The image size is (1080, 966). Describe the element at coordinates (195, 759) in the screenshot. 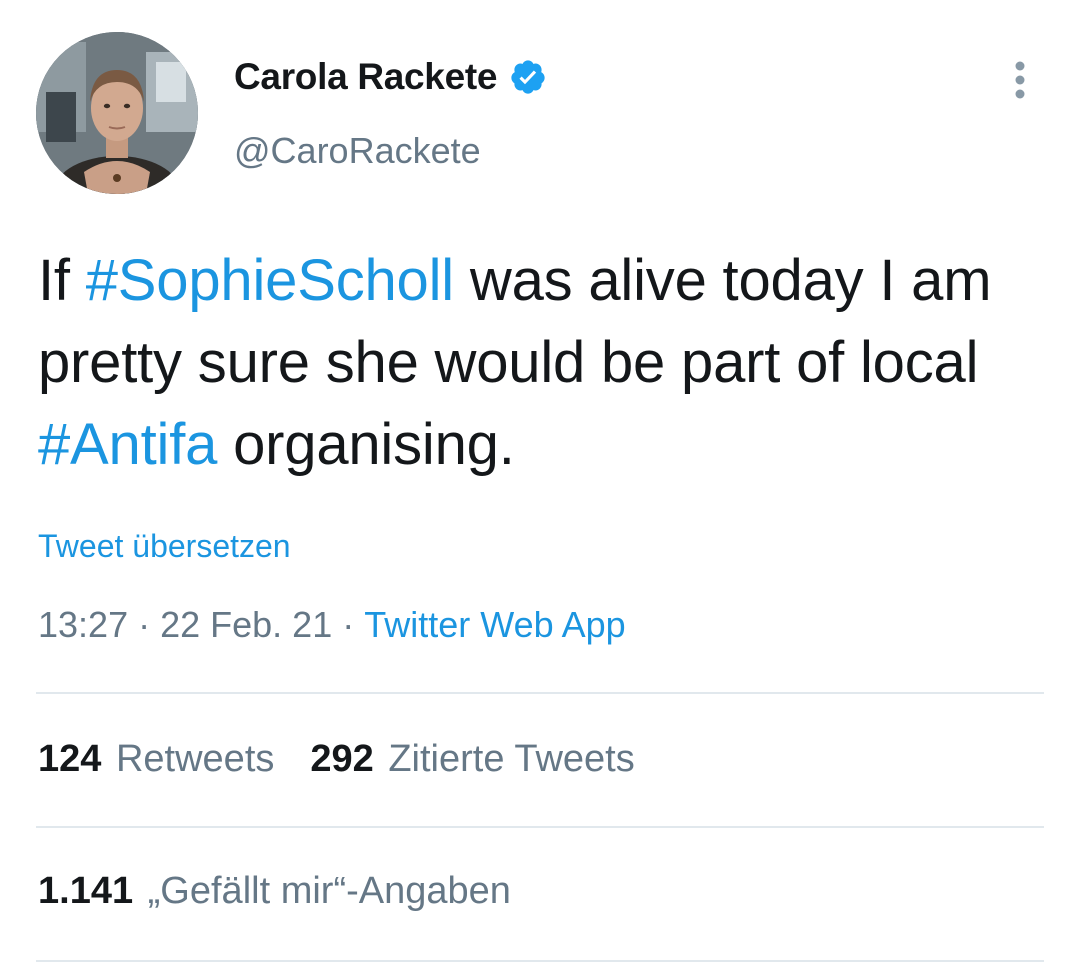

I see `retweets-label: Retweets` at that location.